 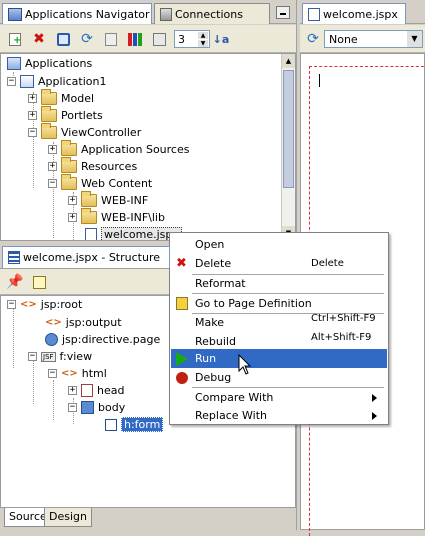 I want to click on menu-label: Reformat, so click(x=220, y=283).